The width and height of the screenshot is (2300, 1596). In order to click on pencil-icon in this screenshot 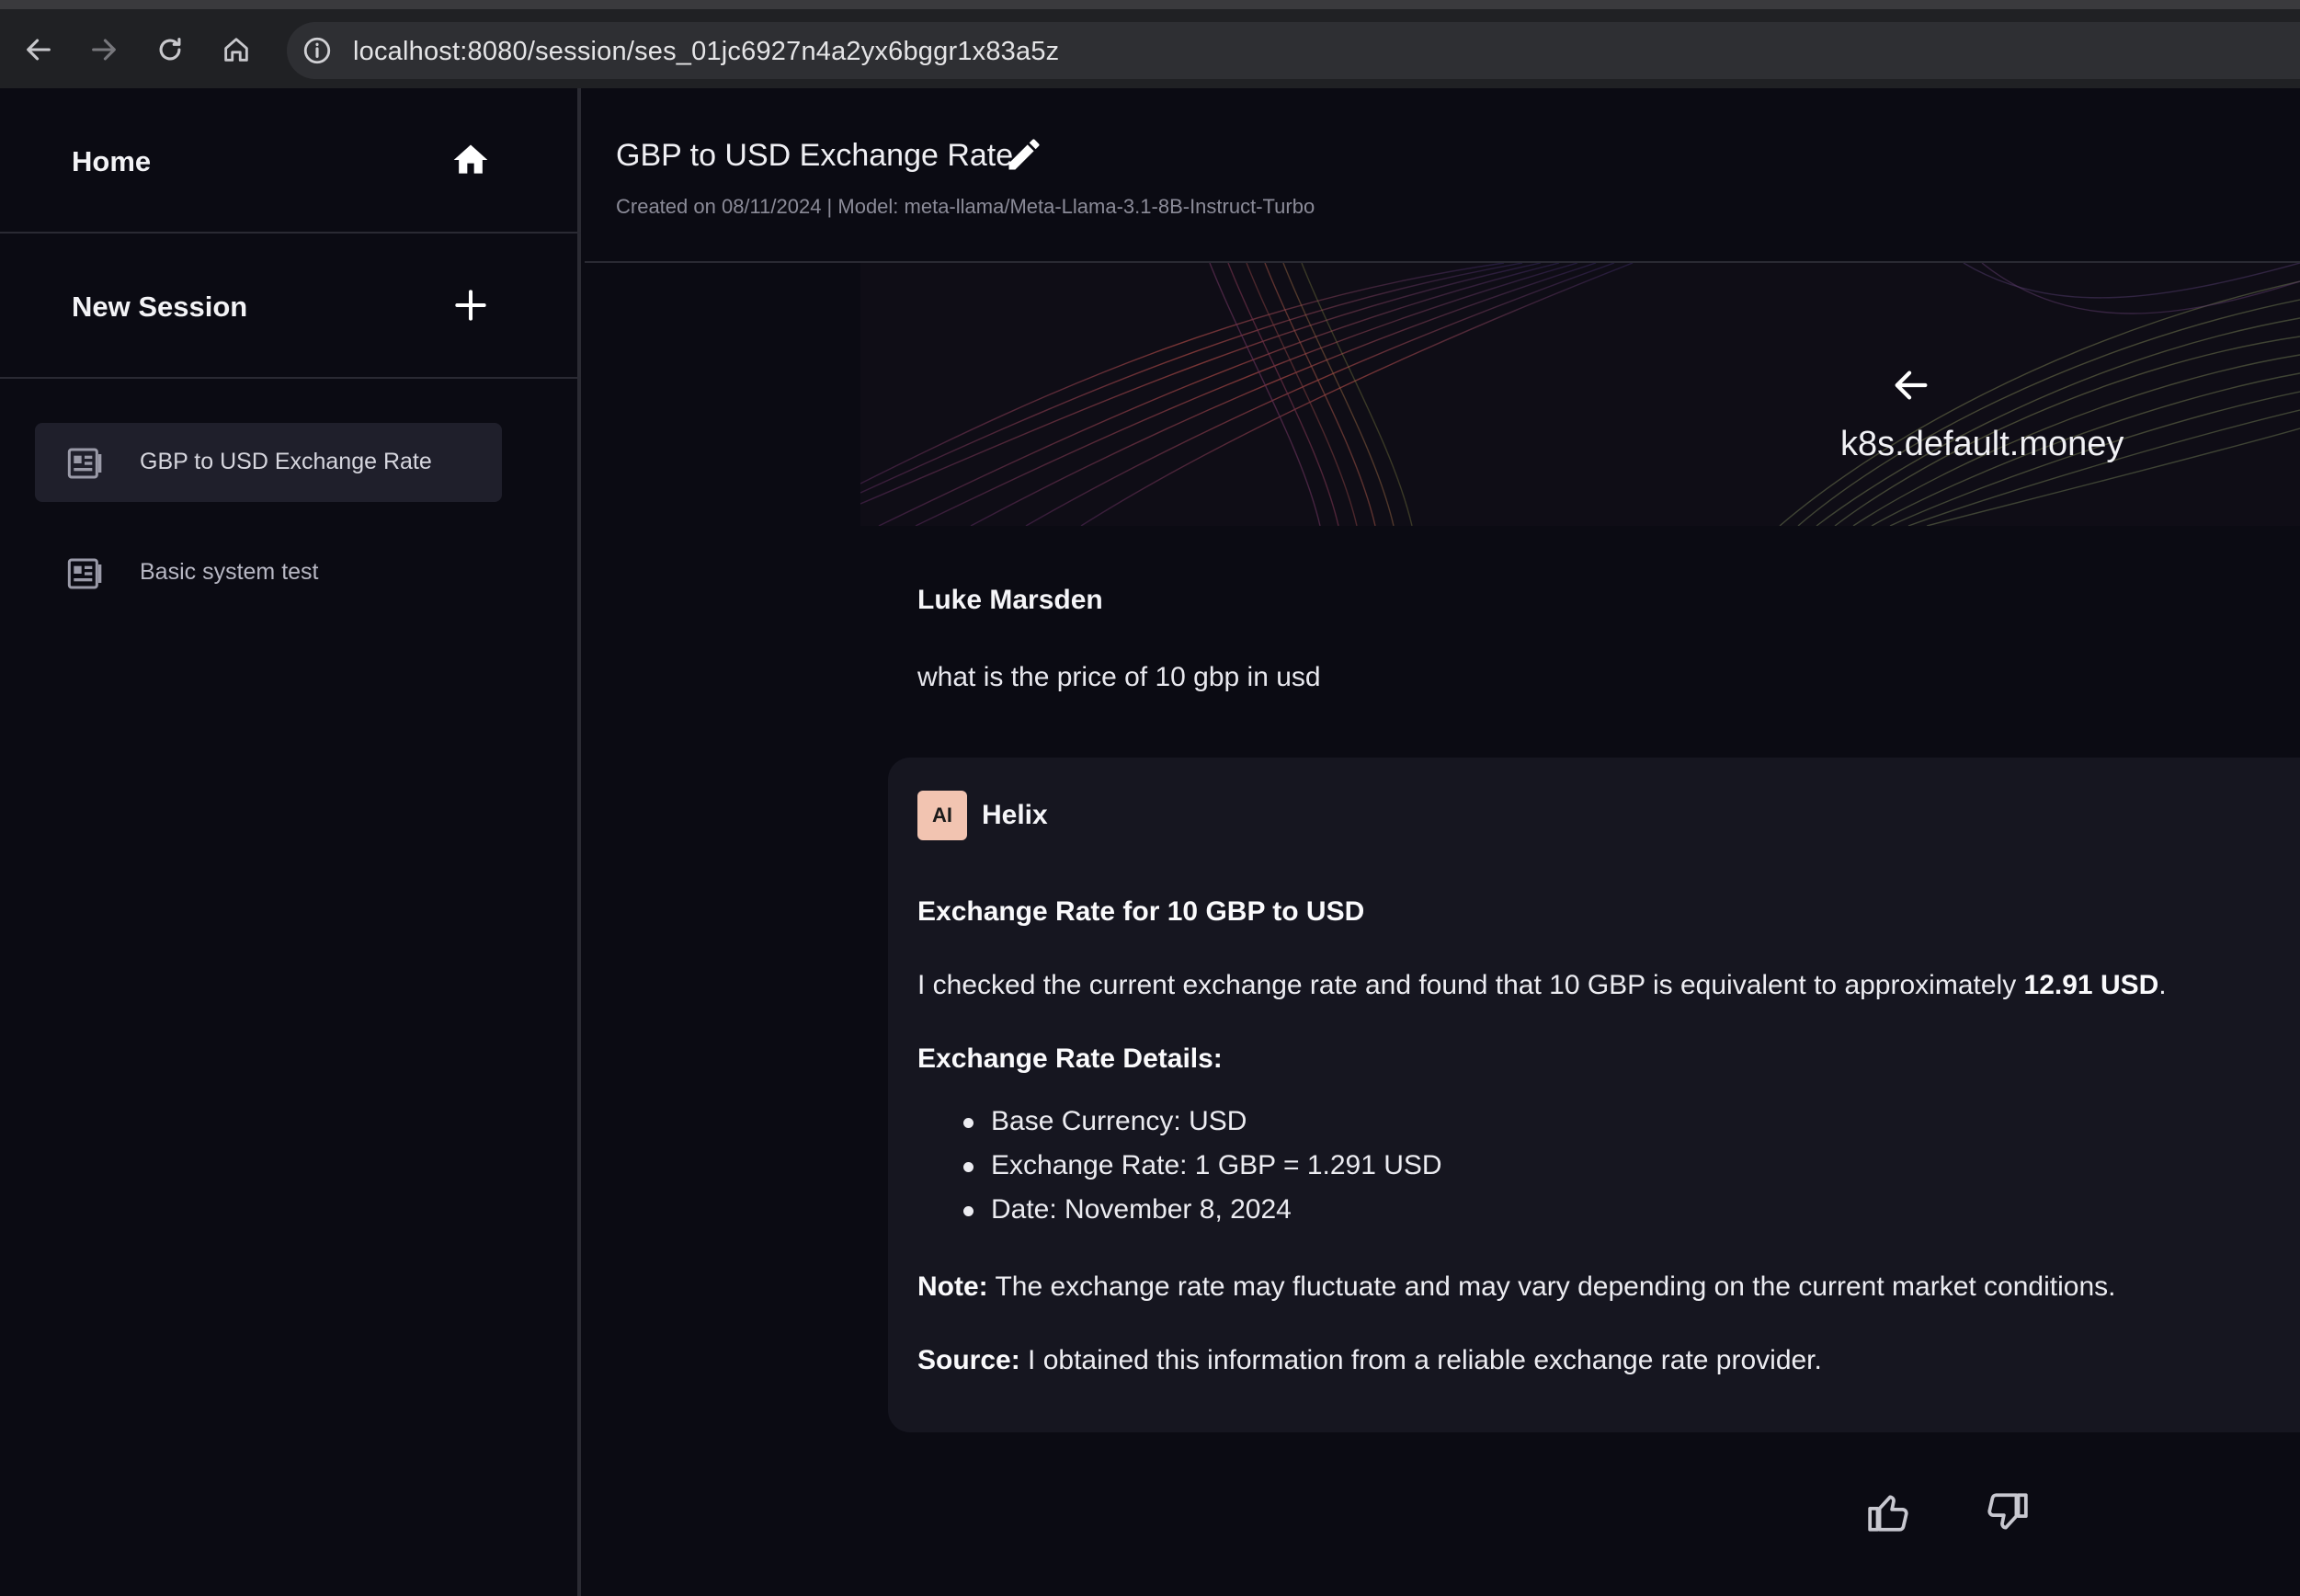, I will do `click(1024, 154)`.